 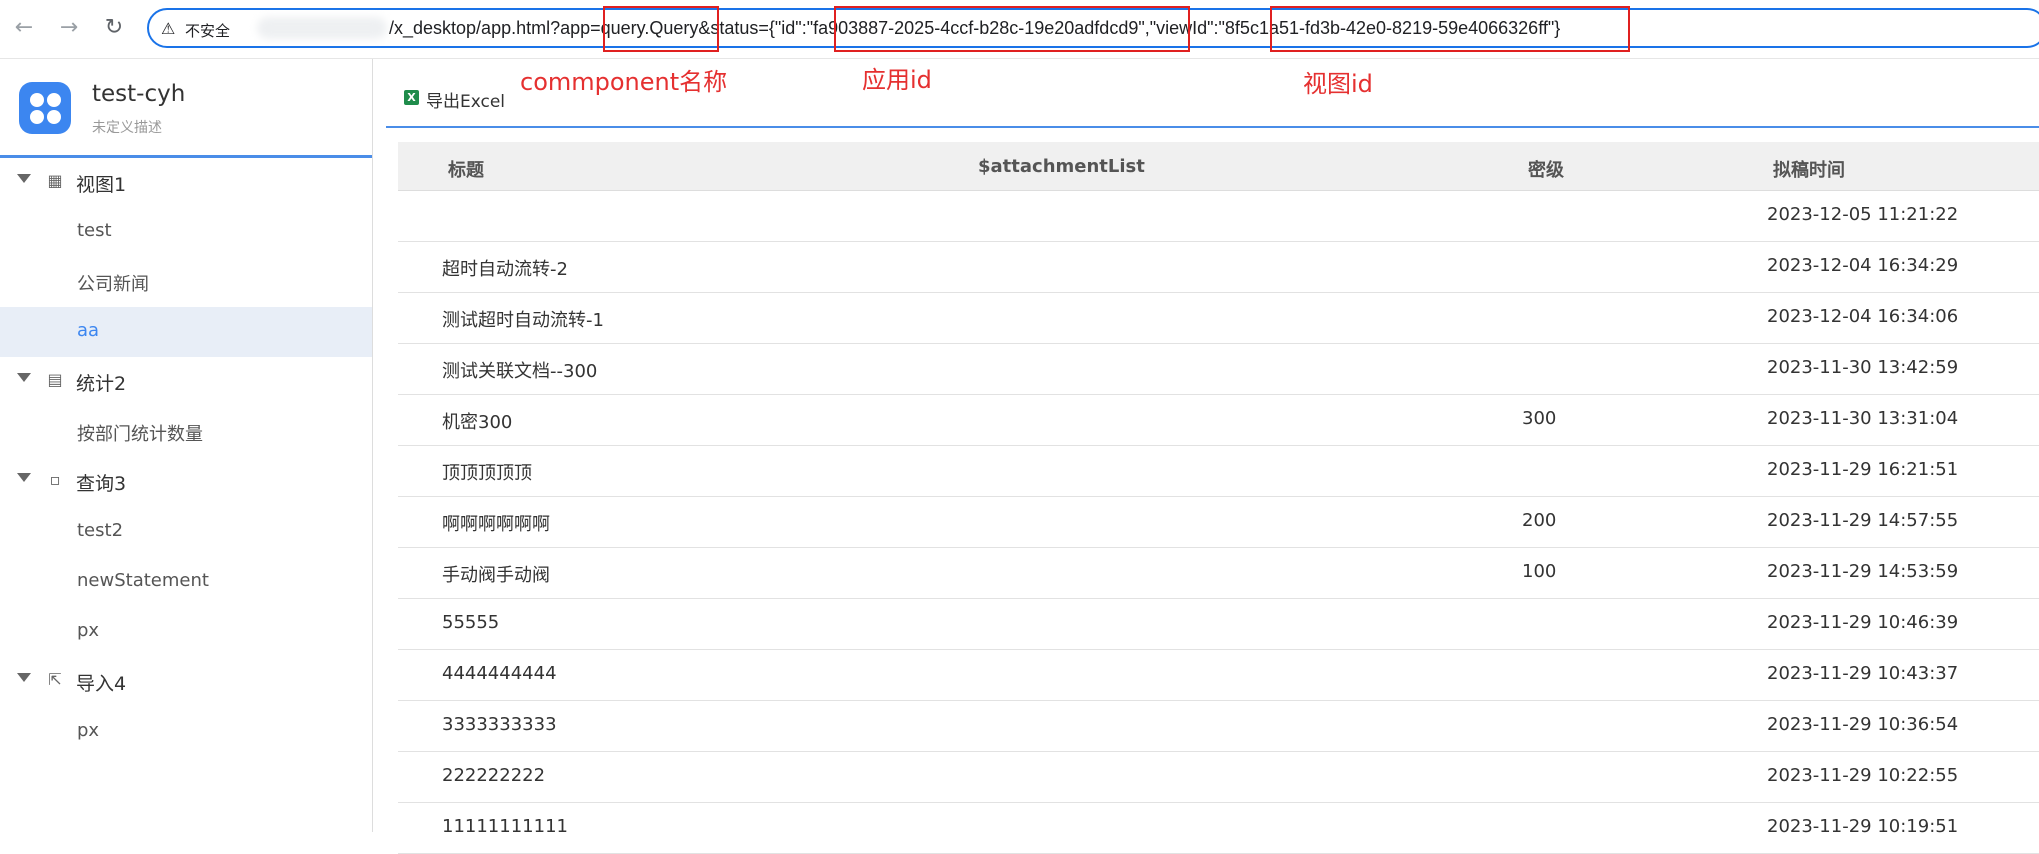 I want to click on cell-draft-time: 2023-12-04 16:34:29, so click(x=1863, y=265).